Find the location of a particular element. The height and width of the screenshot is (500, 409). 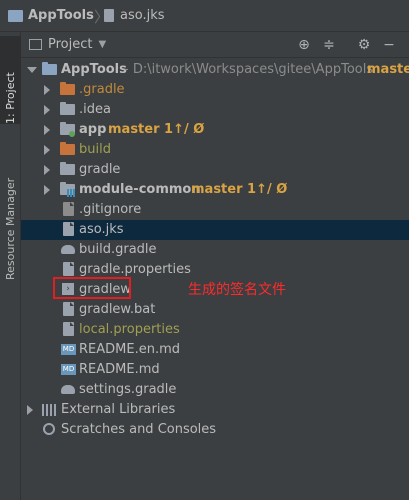

panel-title: Project is located at coordinates (70, 44).